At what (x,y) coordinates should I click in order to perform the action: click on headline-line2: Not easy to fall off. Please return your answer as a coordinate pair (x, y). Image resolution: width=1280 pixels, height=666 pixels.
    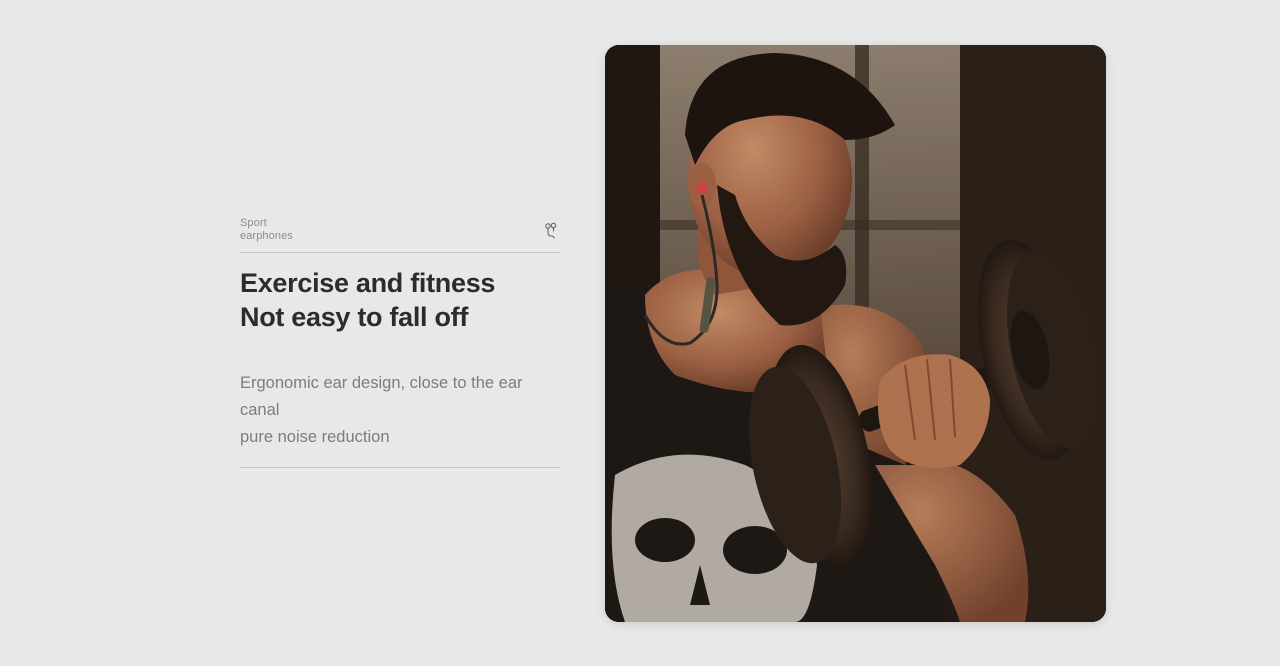
    Looking at the image, I should click on (354, 317).